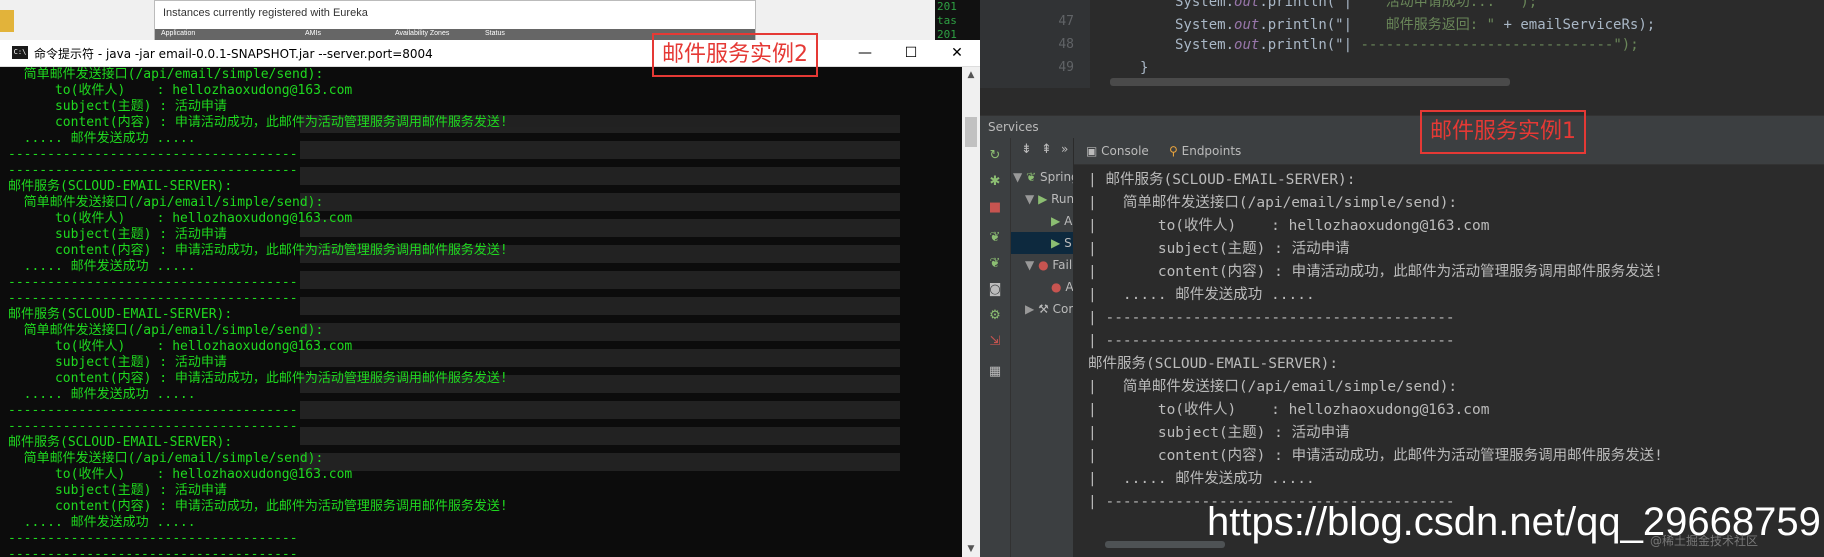 The height and width of the screenshot is (557, 1824). What do you see at coordinates (1030, 309) in the screenshot?
I see `expand-arrow-icon: ▶` at bounding box center [1030, 309].